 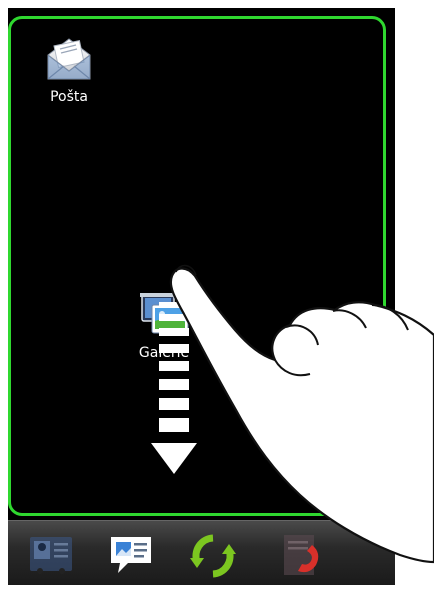 I want to click on app-mail: Pošta, so click(x=69, y=70).